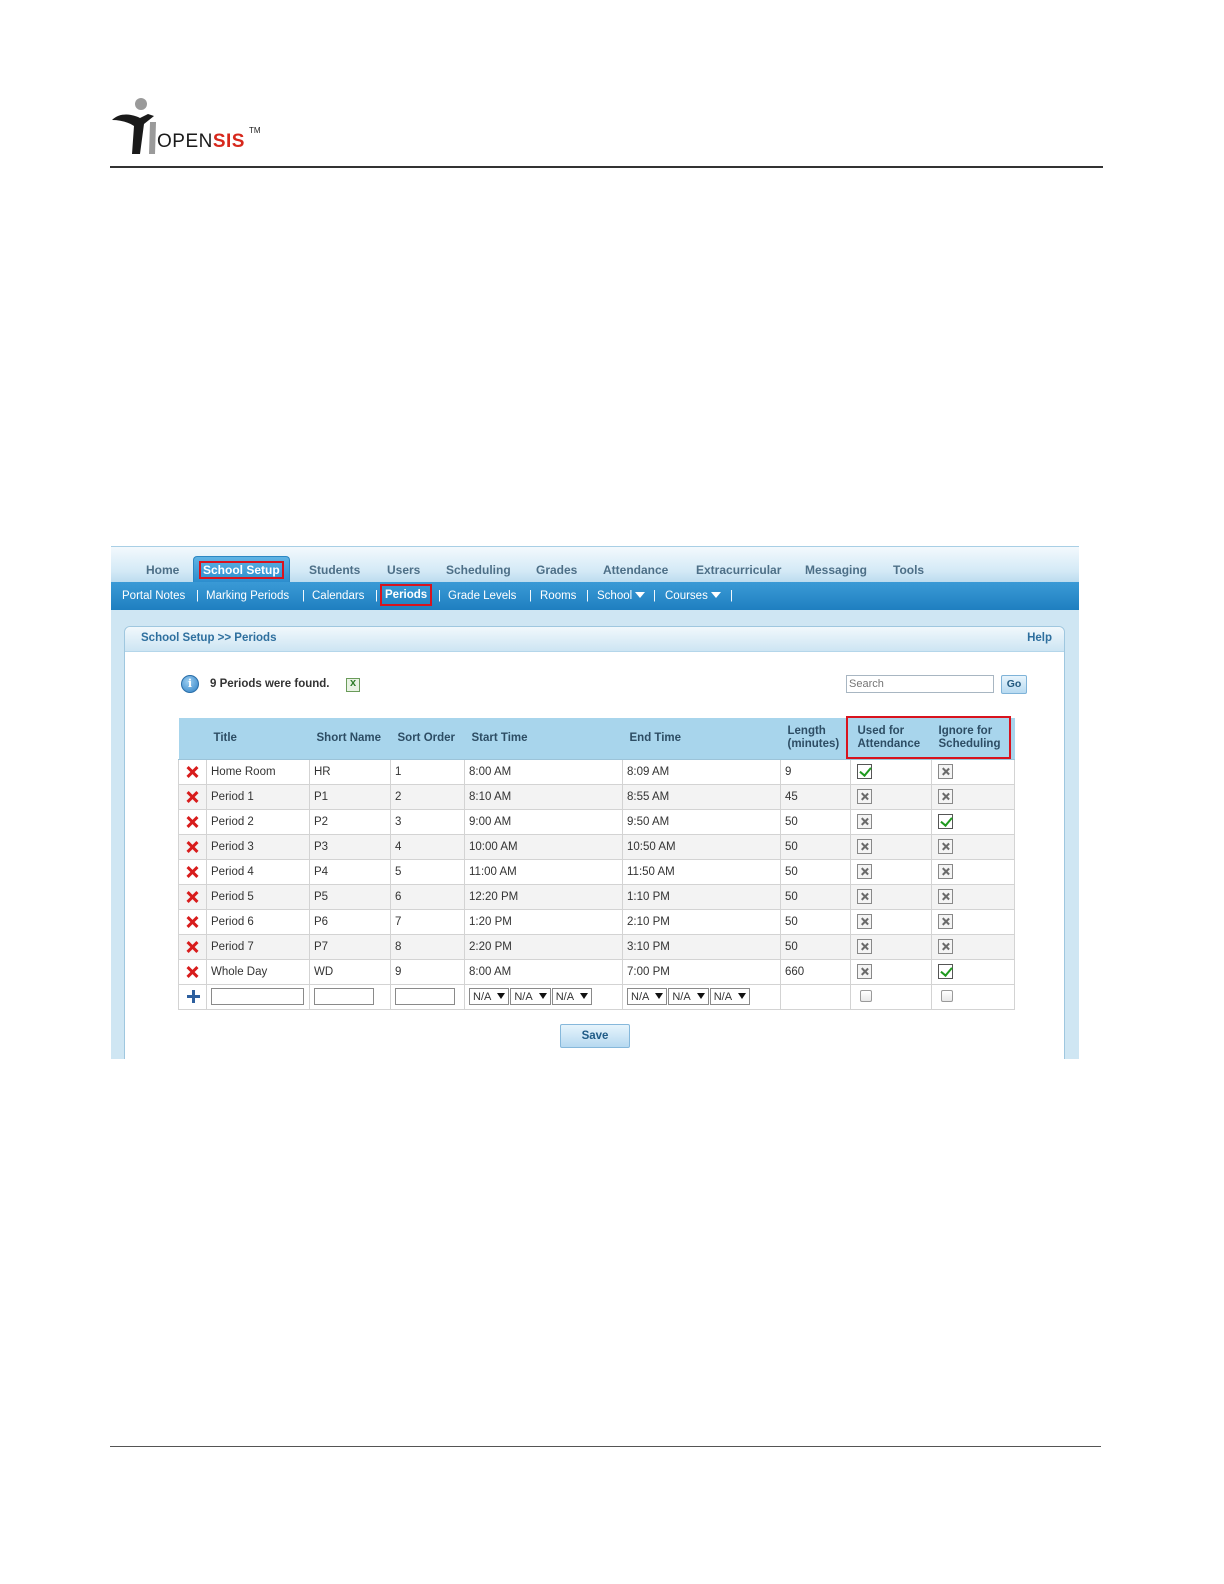 This screenshot has height=1584, width=1224. What do you see at coordinates (556, 570) in the screenshot?
I see `tab-grades: Grades` at bounding box center [556, 570].